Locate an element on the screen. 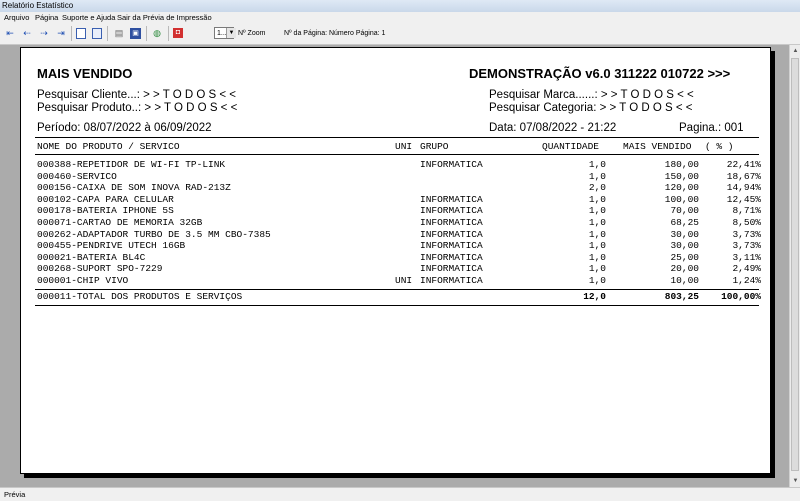 The height and width of the screenshot is (501, 800). cell-pct: 2,49% is located at coordinates (746, 269).